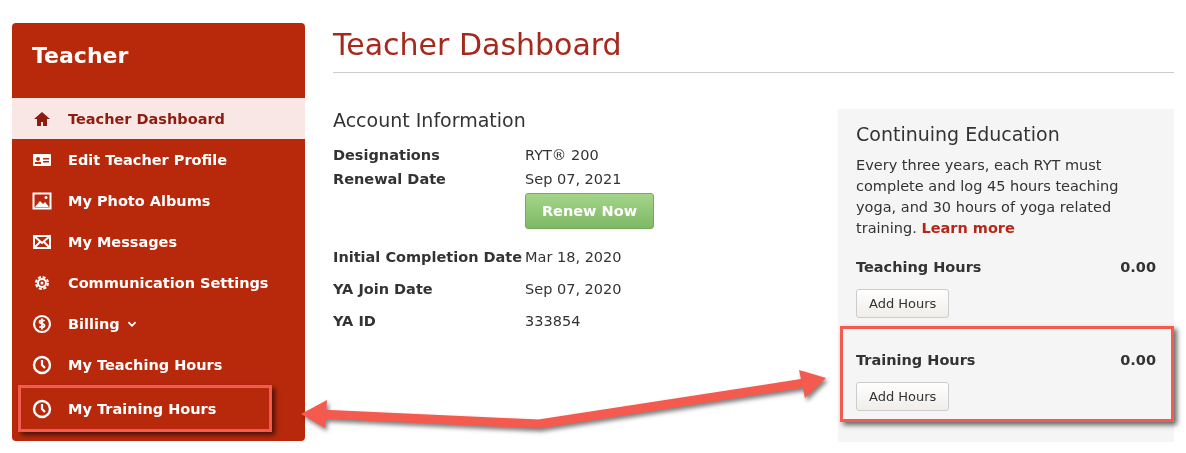  I want to click on sidebar-item: Billing, so click(158, 323).